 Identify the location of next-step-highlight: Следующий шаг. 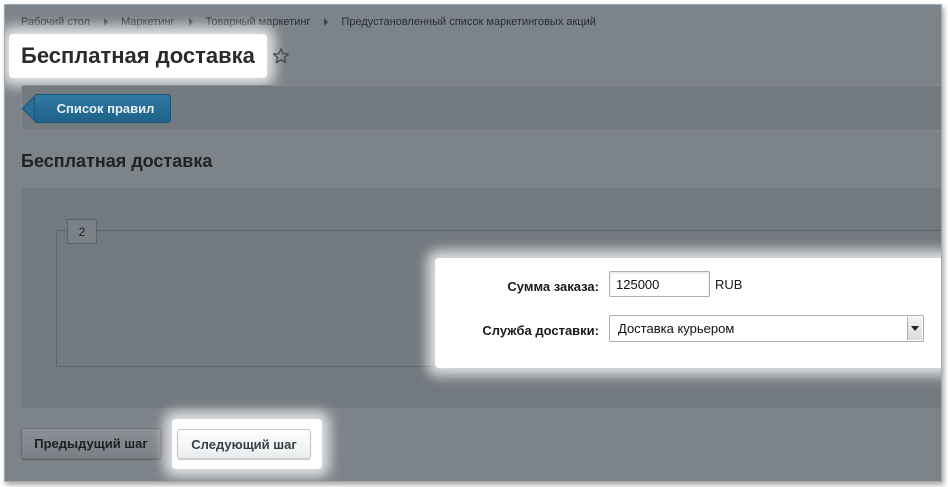
(247, 444).